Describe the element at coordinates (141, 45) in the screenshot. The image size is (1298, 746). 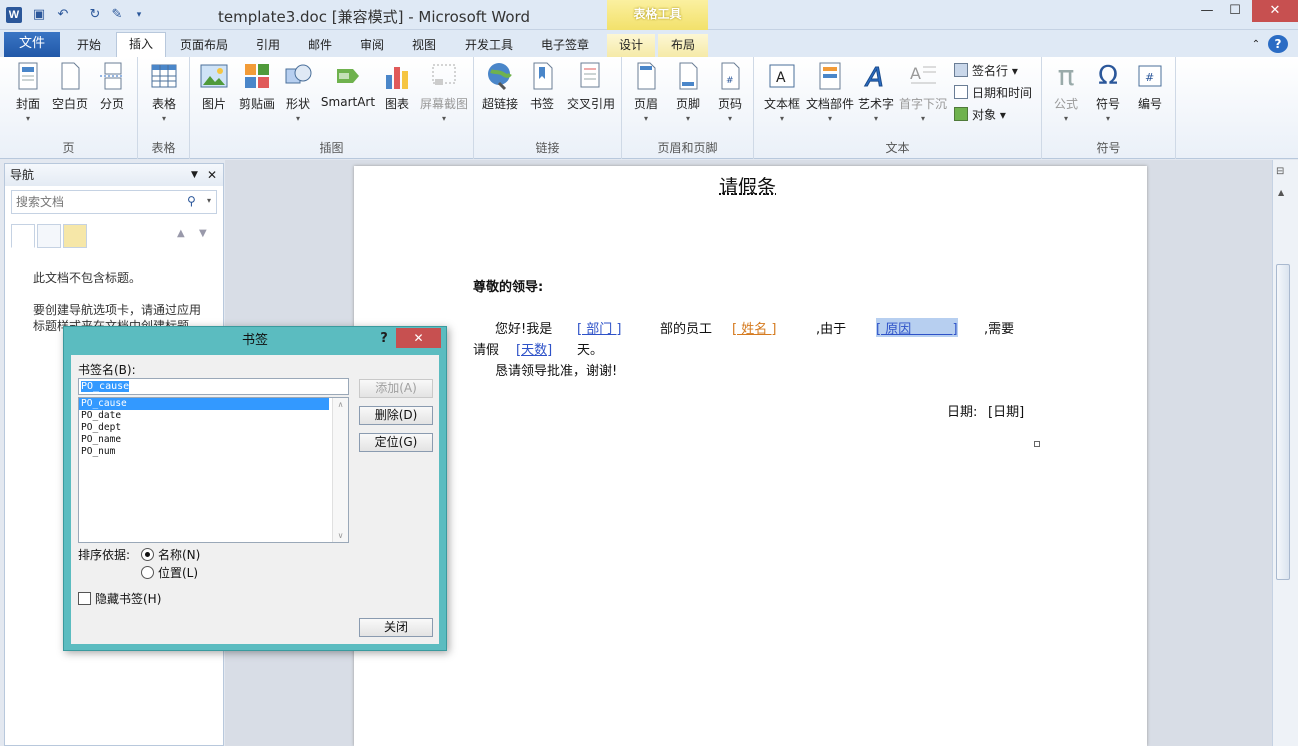
I see `tab-insert: 插入` at that location.